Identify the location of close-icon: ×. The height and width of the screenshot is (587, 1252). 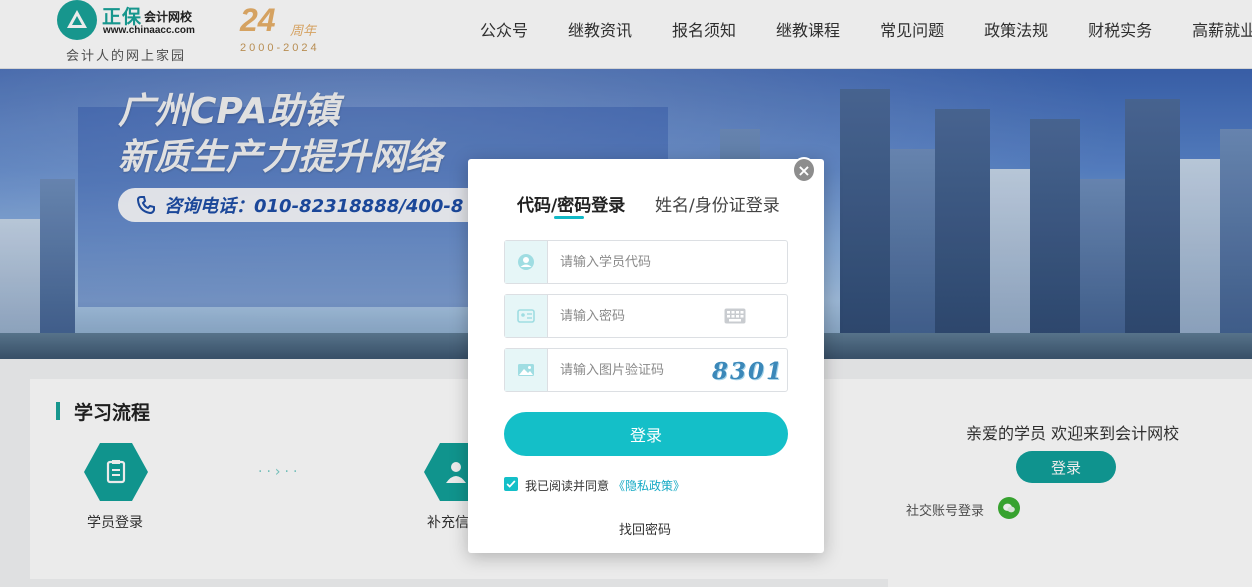
(804, 170).